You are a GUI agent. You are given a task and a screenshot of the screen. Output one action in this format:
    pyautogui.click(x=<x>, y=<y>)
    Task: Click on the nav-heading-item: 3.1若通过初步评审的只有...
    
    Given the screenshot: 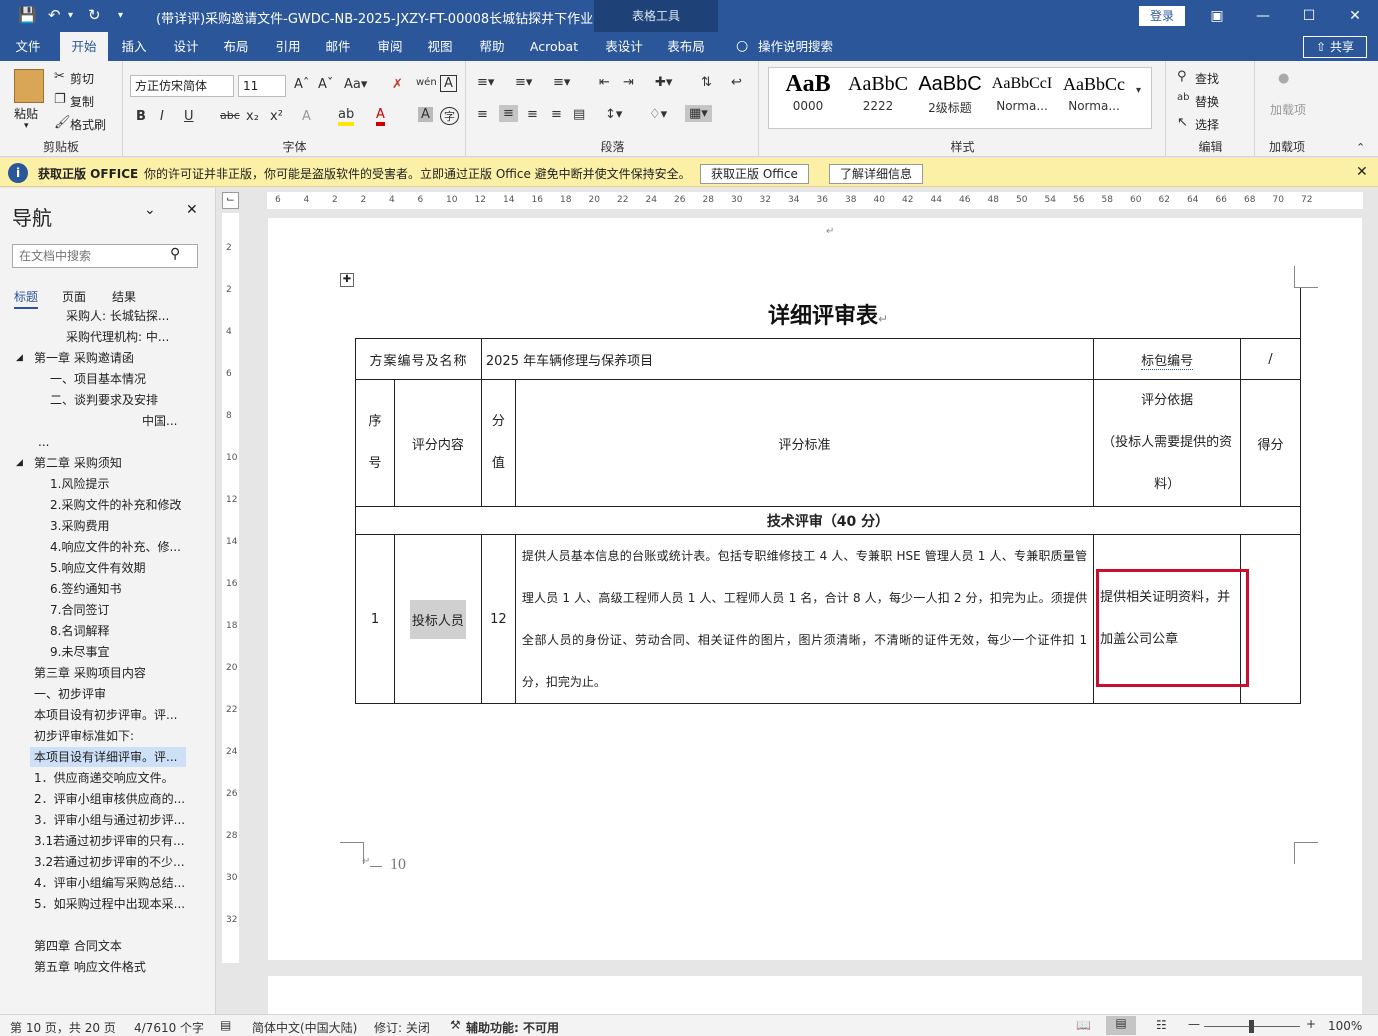 What is the action you would take?
    pyautogui.click(x=108, y=841)
    